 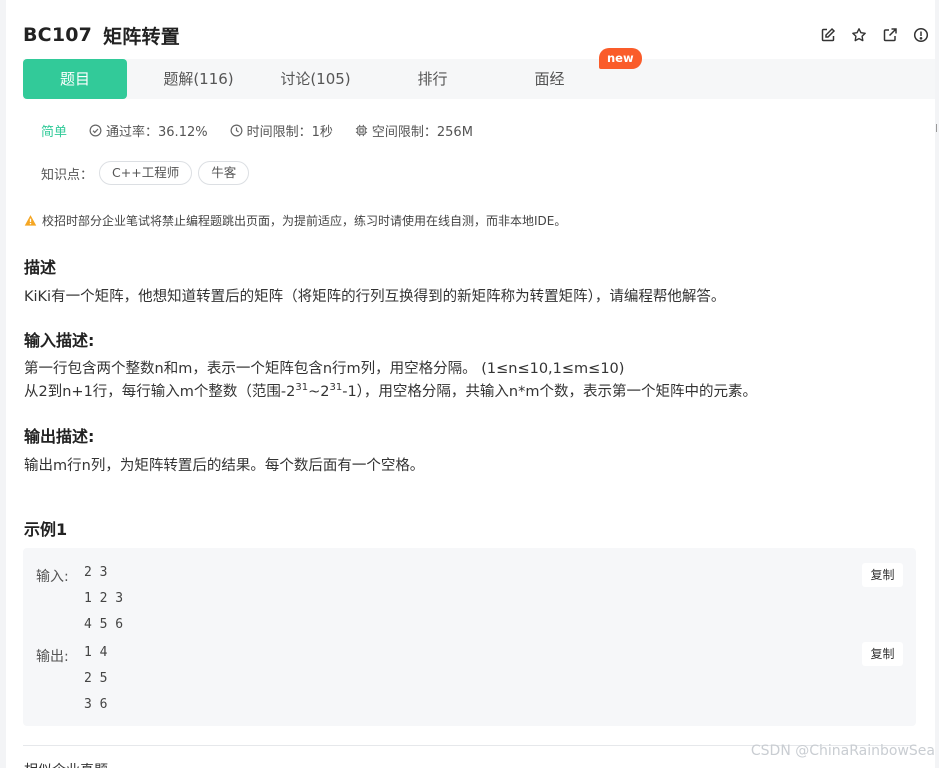 I want to click on time-limit: 时间限制：1秒, so click(x=281, y=130).